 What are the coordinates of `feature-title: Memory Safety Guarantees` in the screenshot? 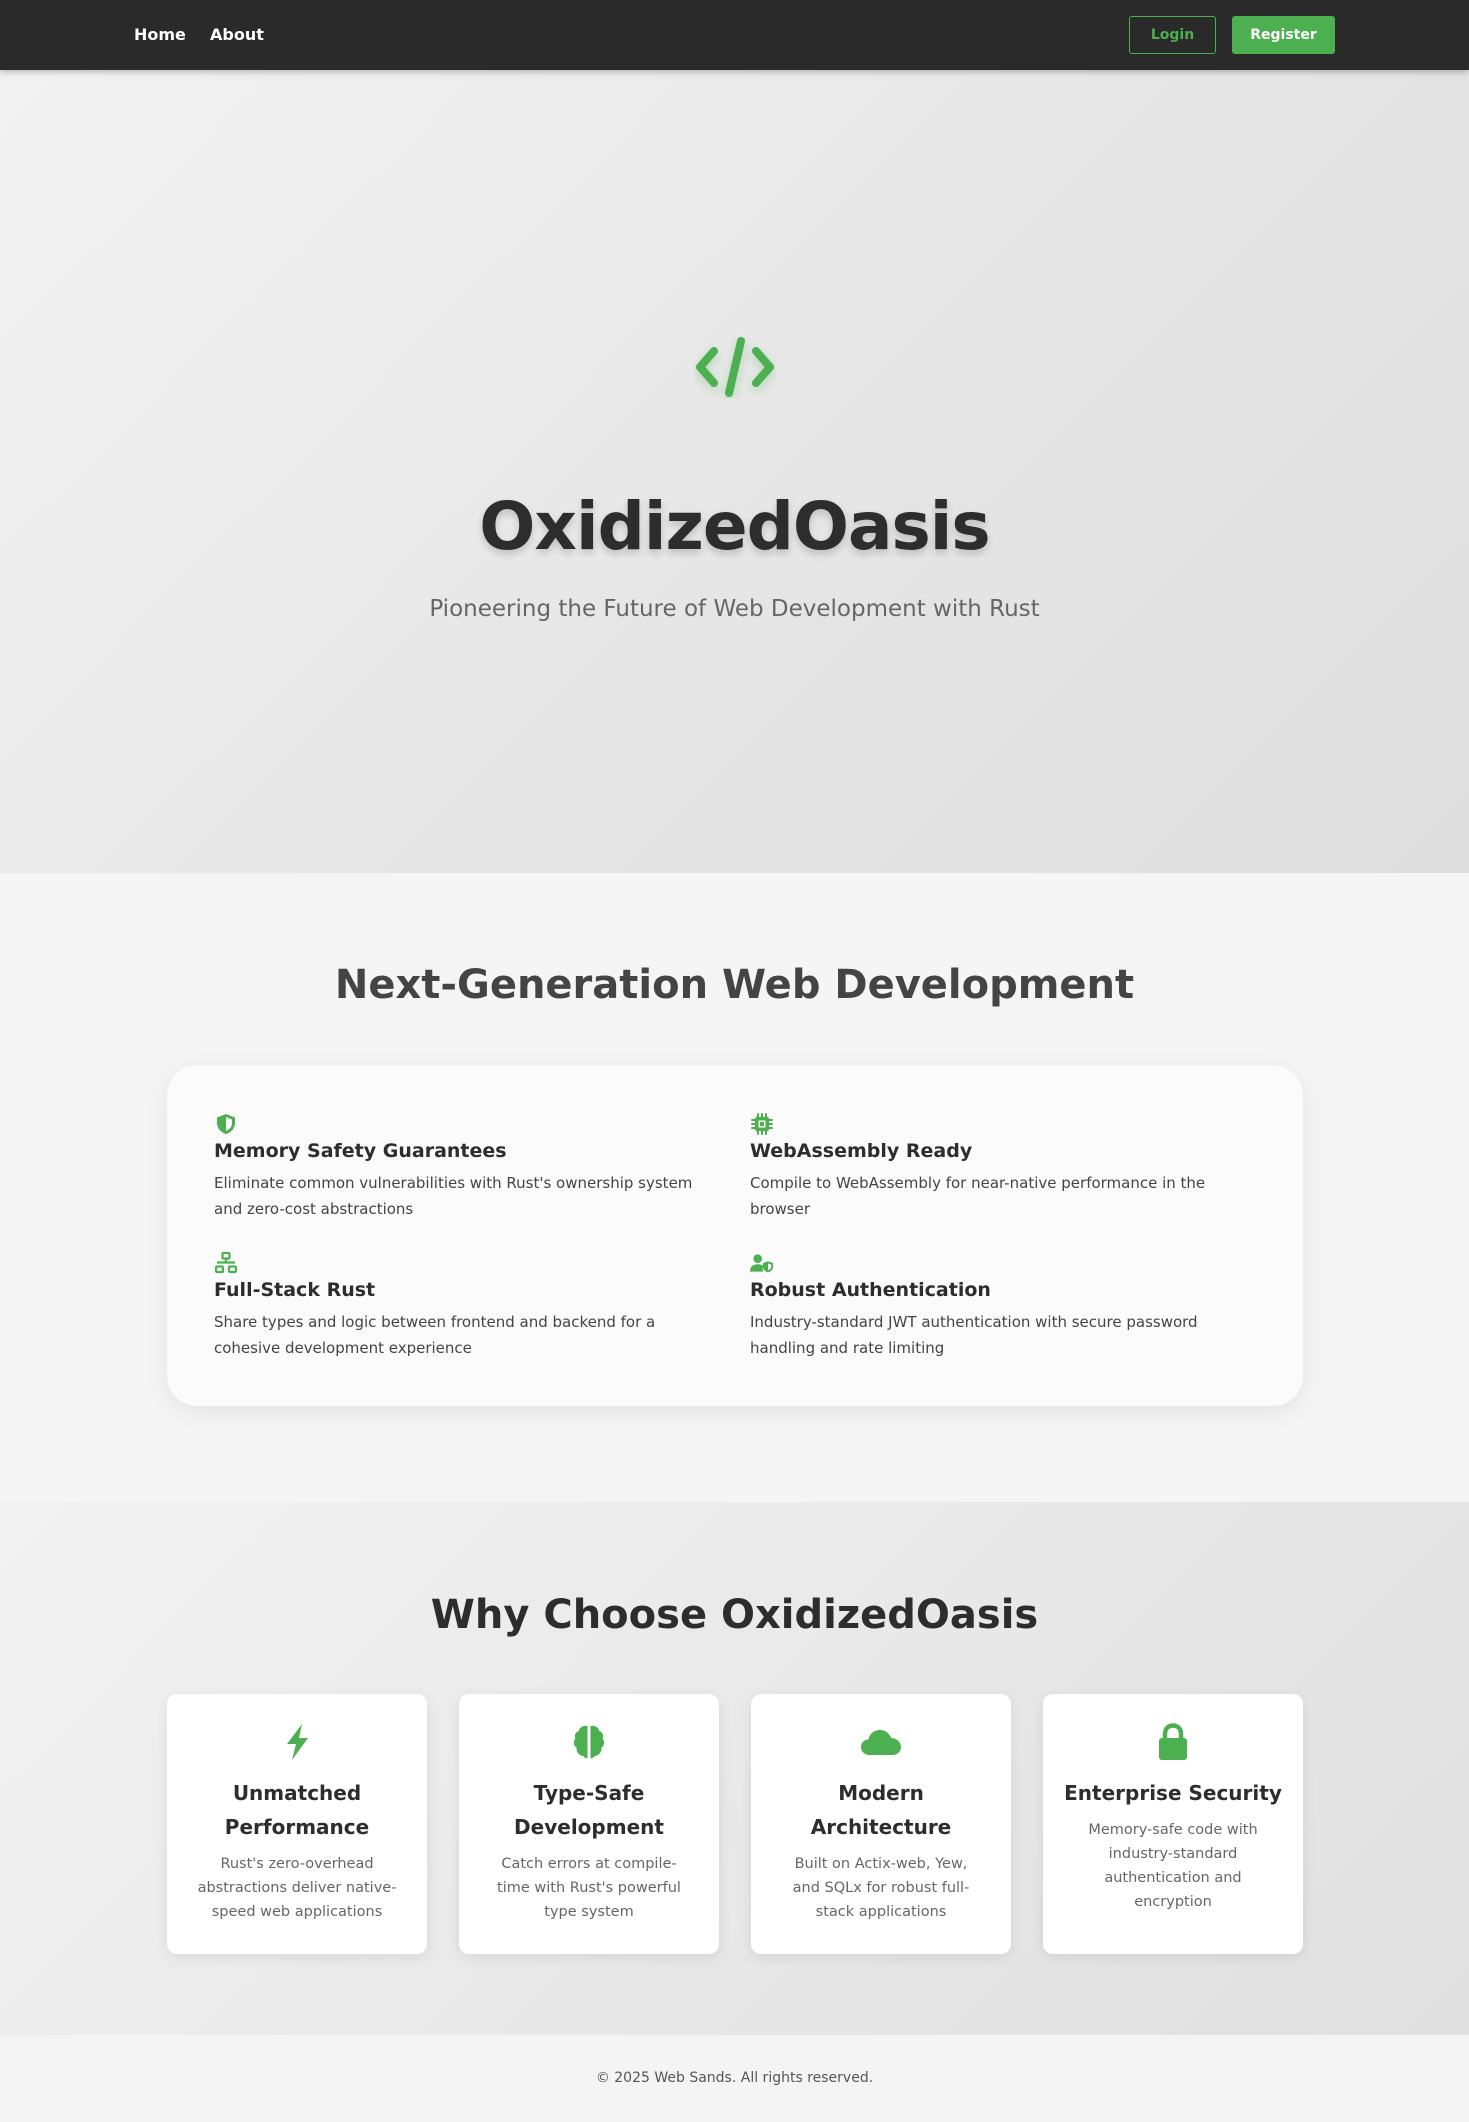 It's located at (360, 1151).